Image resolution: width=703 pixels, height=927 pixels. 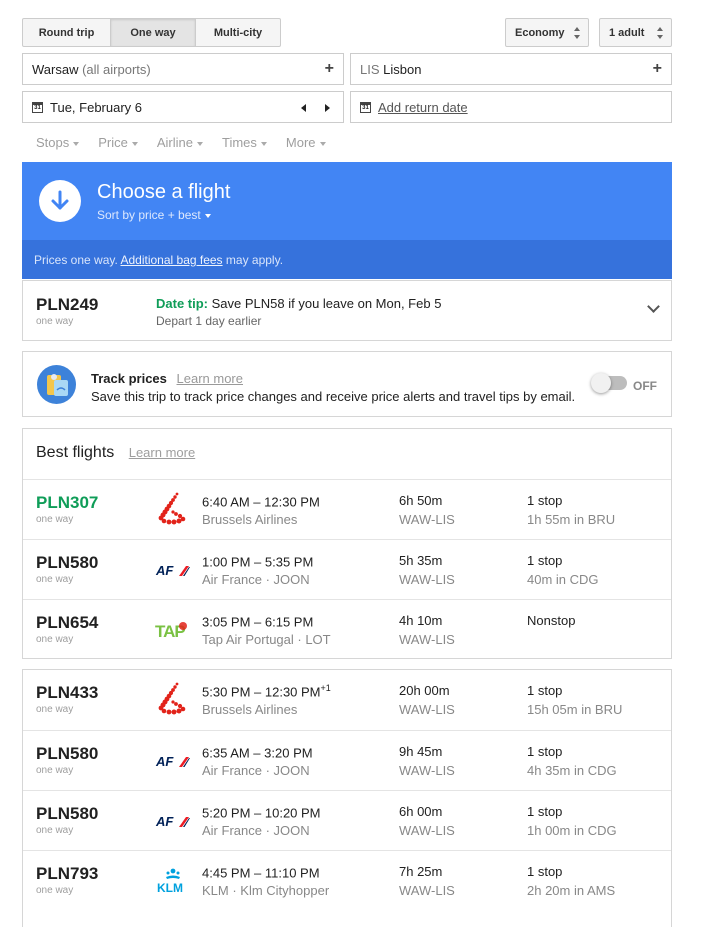 I want to click on air-france-logo: AF, so click(x=173, y=760).